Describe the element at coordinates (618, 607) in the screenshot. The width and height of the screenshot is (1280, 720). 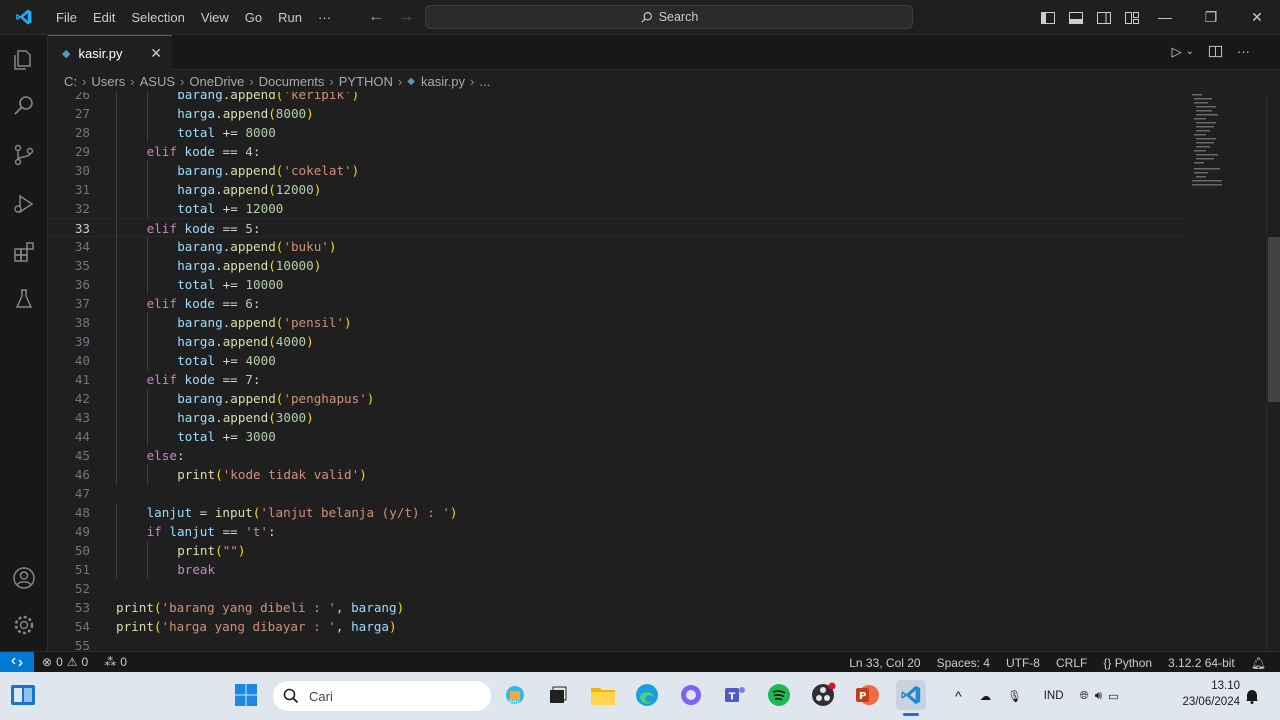
I see `code-line: 53 print('barang yang dibeli : ', barang)` at that location.